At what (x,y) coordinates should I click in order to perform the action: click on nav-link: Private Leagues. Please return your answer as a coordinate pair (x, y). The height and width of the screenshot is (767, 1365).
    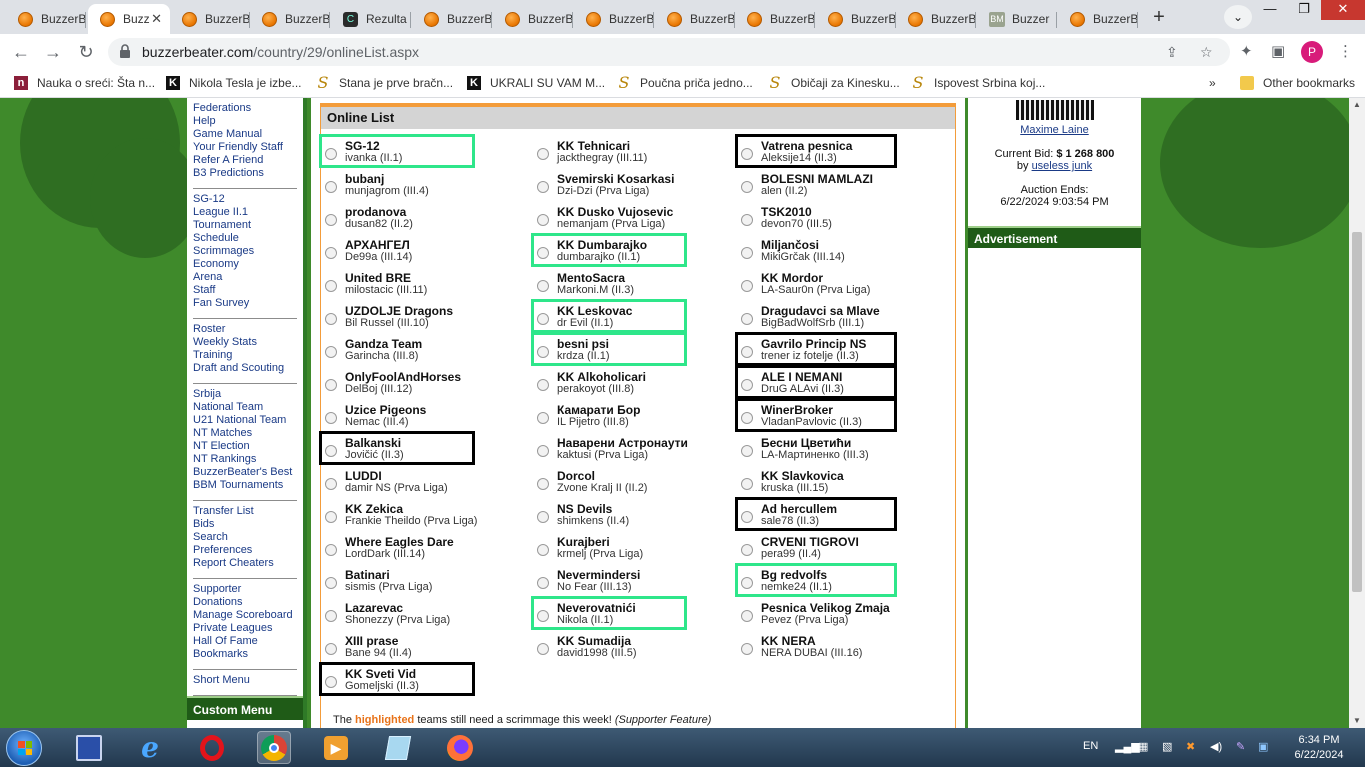
    Looking at the image, I should click on (245, 628).